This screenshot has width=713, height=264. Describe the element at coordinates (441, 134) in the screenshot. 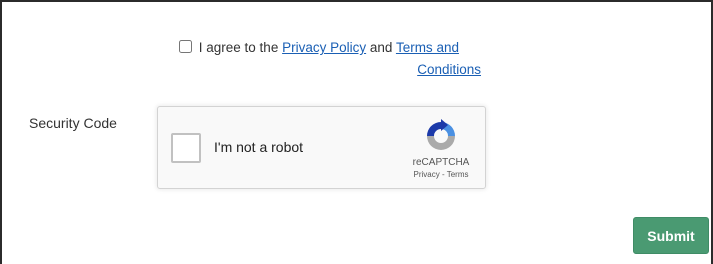

I see `recaptcha-logo-icon` at that location.